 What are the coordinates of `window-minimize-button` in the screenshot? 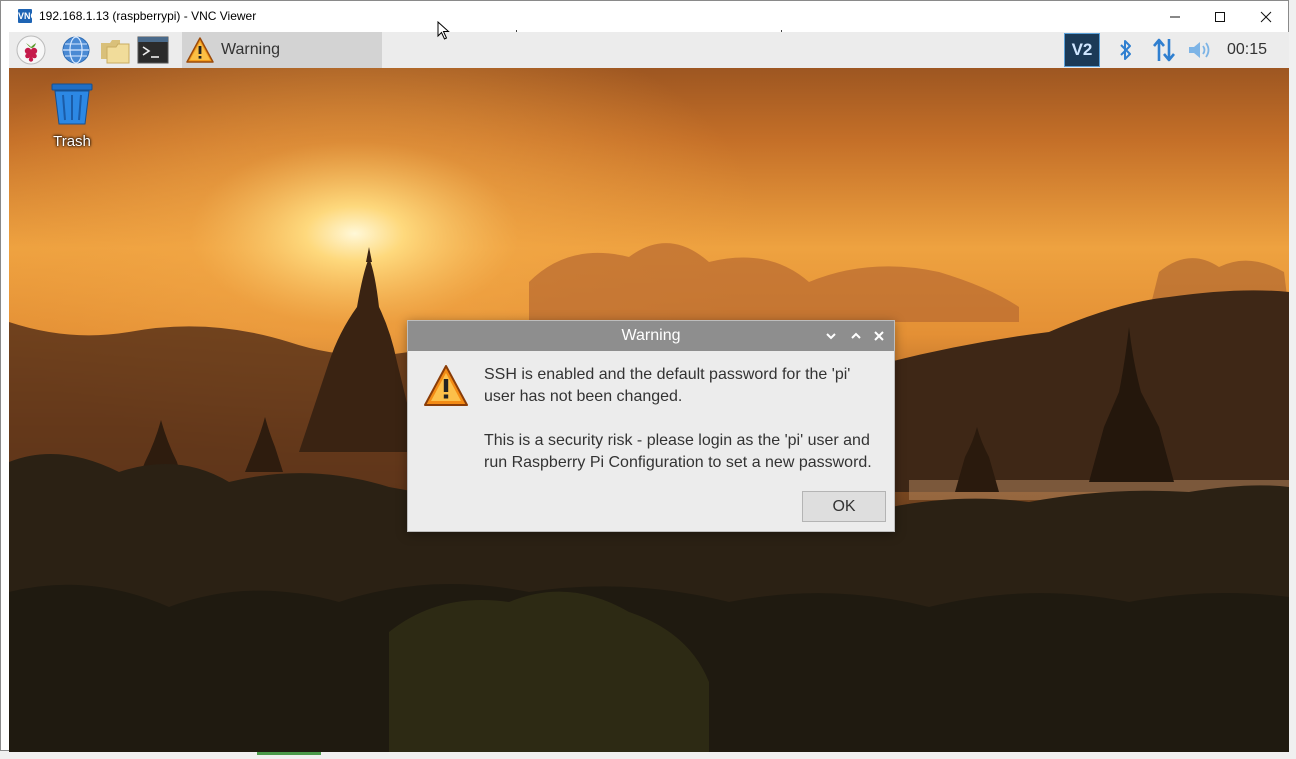 It's located at (1175, 16).